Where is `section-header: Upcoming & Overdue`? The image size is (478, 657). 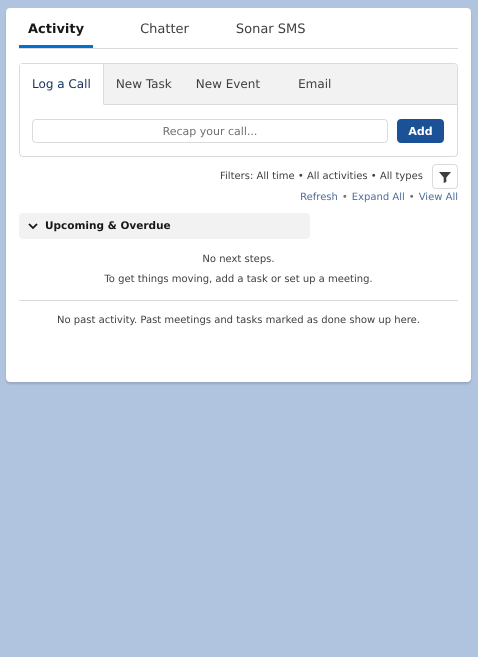
section-header: Upcoming & Overdue is located at coordinates (164, 226).